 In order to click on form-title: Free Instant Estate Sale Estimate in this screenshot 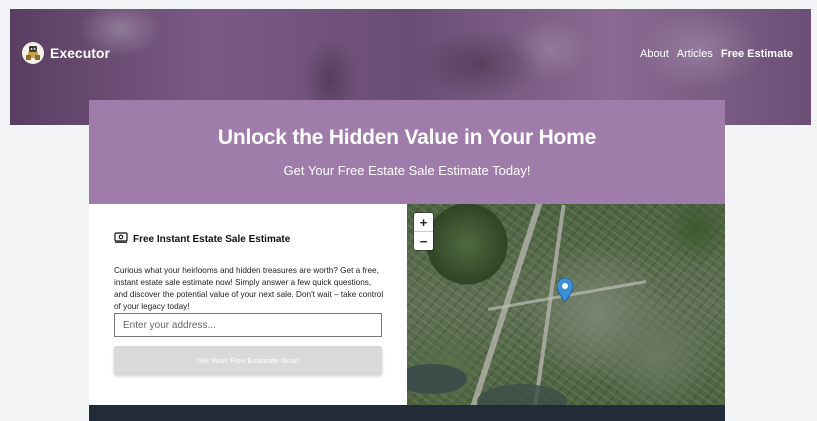, I will do `click(212, 239)`.